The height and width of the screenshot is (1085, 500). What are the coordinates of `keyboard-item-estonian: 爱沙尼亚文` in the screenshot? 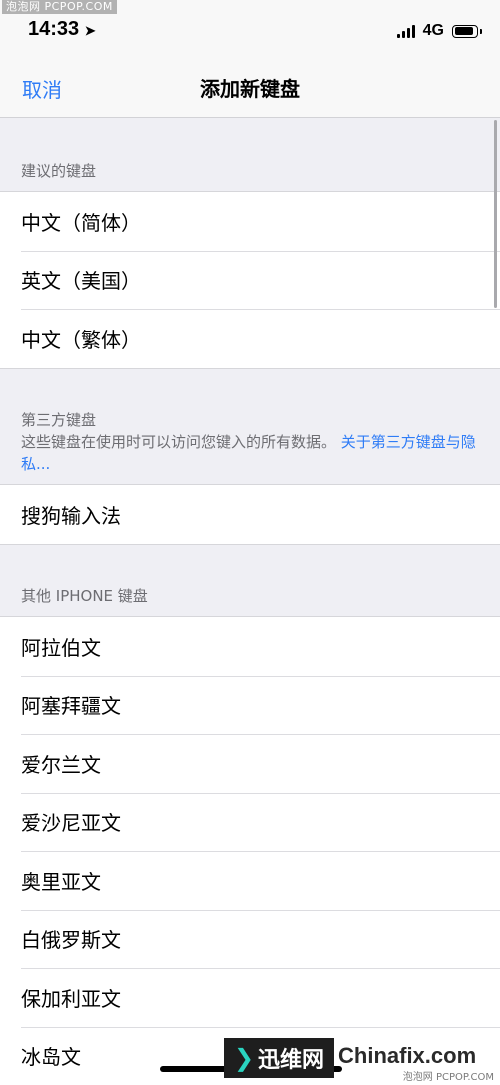 It's located at (250, 822).